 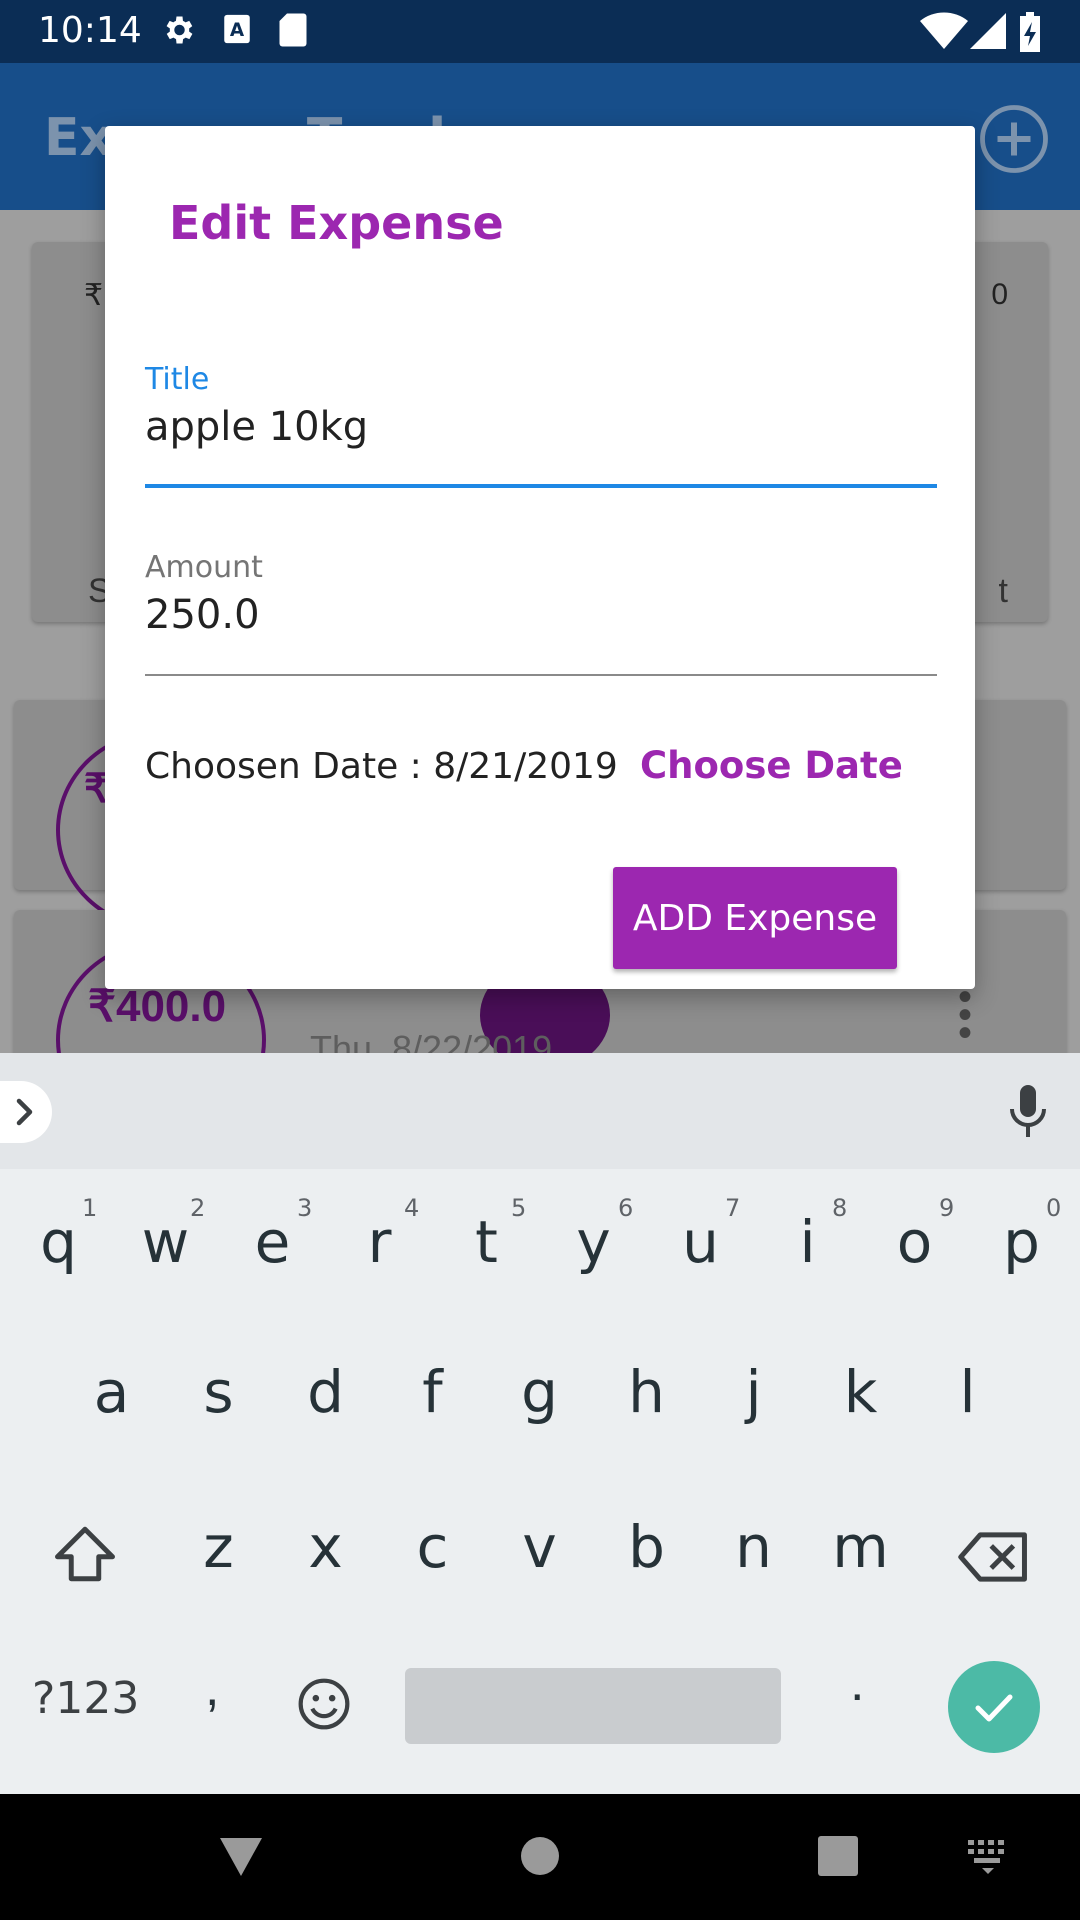 I want to click on backspace-icon, so click(x=994, y=1557).